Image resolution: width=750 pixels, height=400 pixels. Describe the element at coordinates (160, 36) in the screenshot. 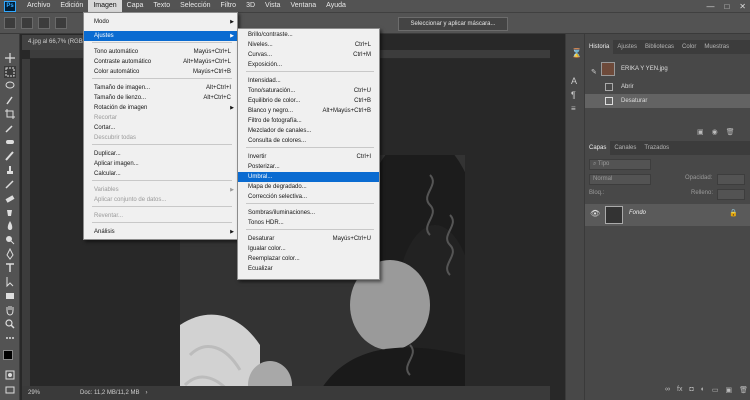

I see `menu-item-ajustes: Ajustes ▶` at that location.